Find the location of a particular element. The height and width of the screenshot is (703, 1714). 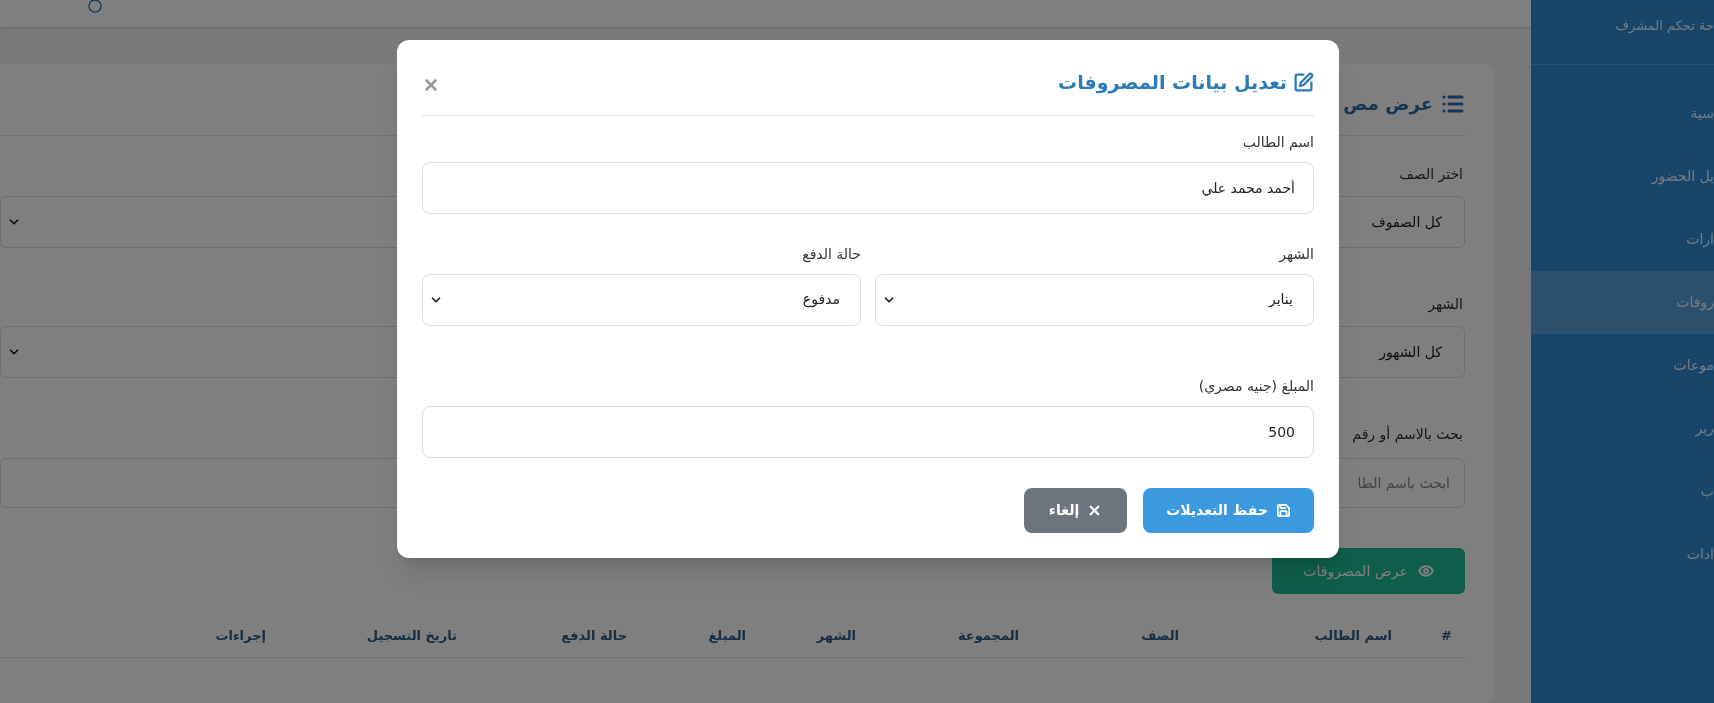

field-label: بحث بالاسم أو رقم is located at coordinates (1408, 434).